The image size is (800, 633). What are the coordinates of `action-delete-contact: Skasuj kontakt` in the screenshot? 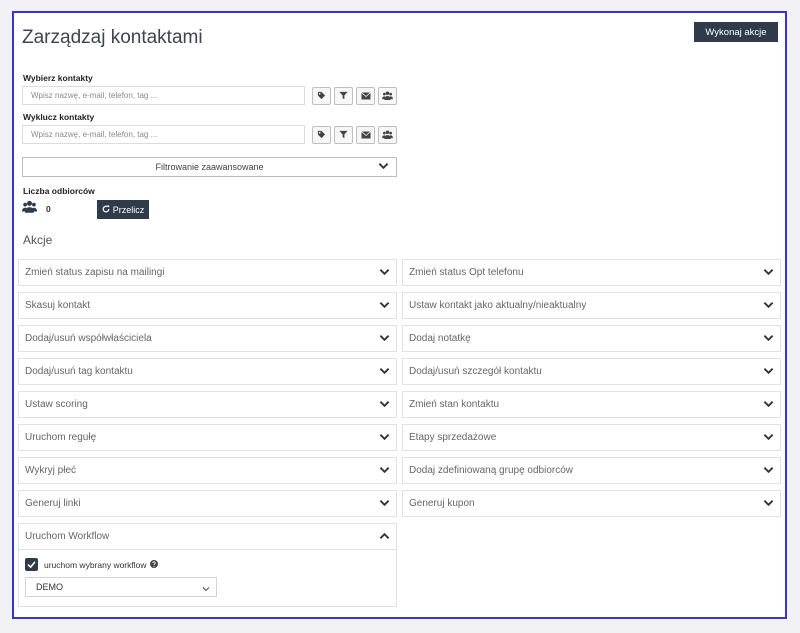 It's located at (207, 305).